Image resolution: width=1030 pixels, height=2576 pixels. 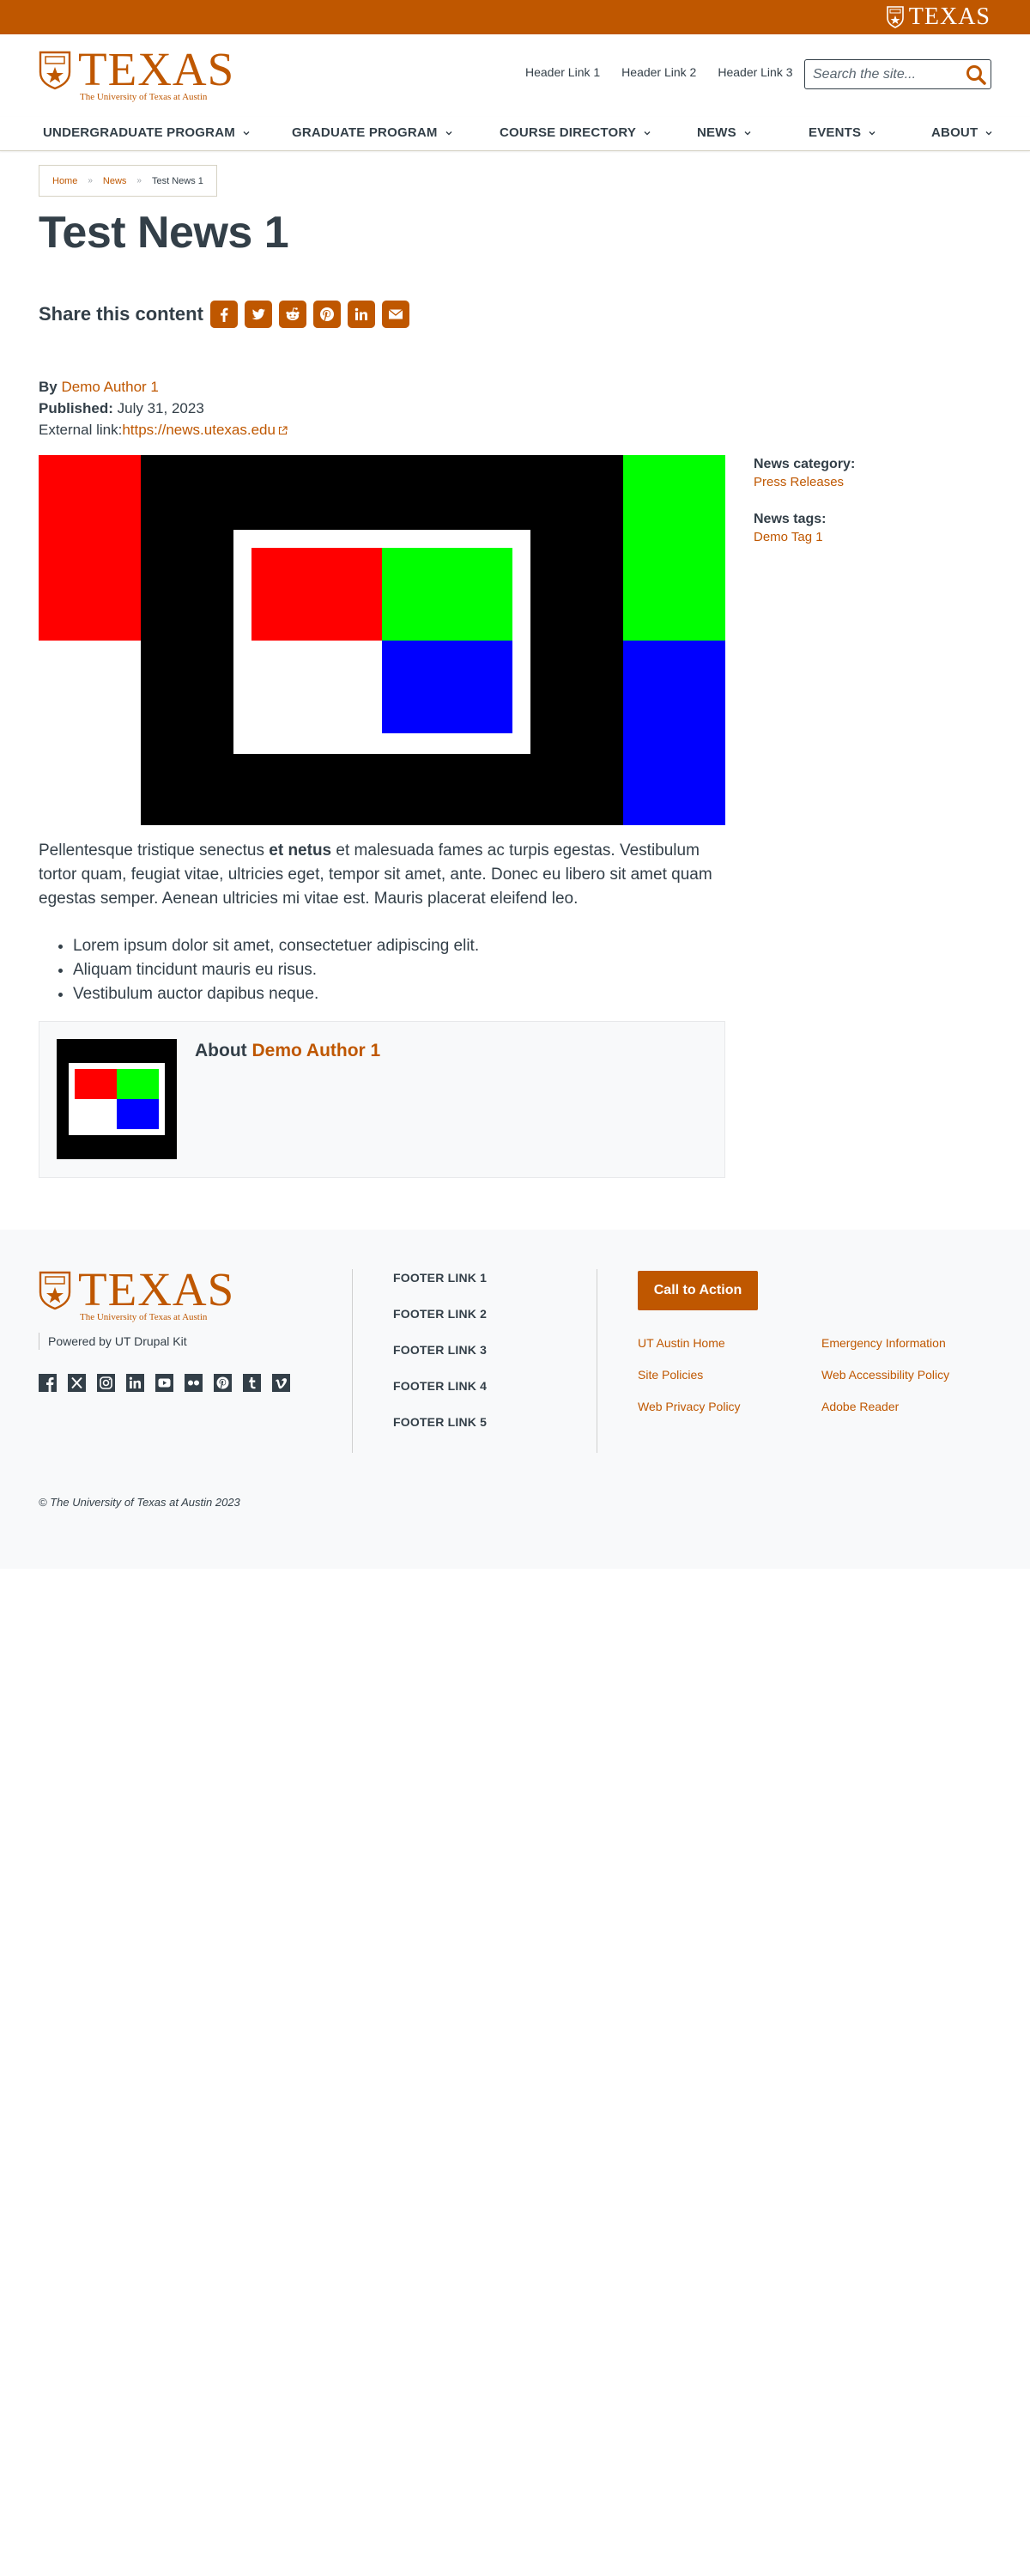 I want to click on nav-item-label: NEWS, so click(x=716, y=132).